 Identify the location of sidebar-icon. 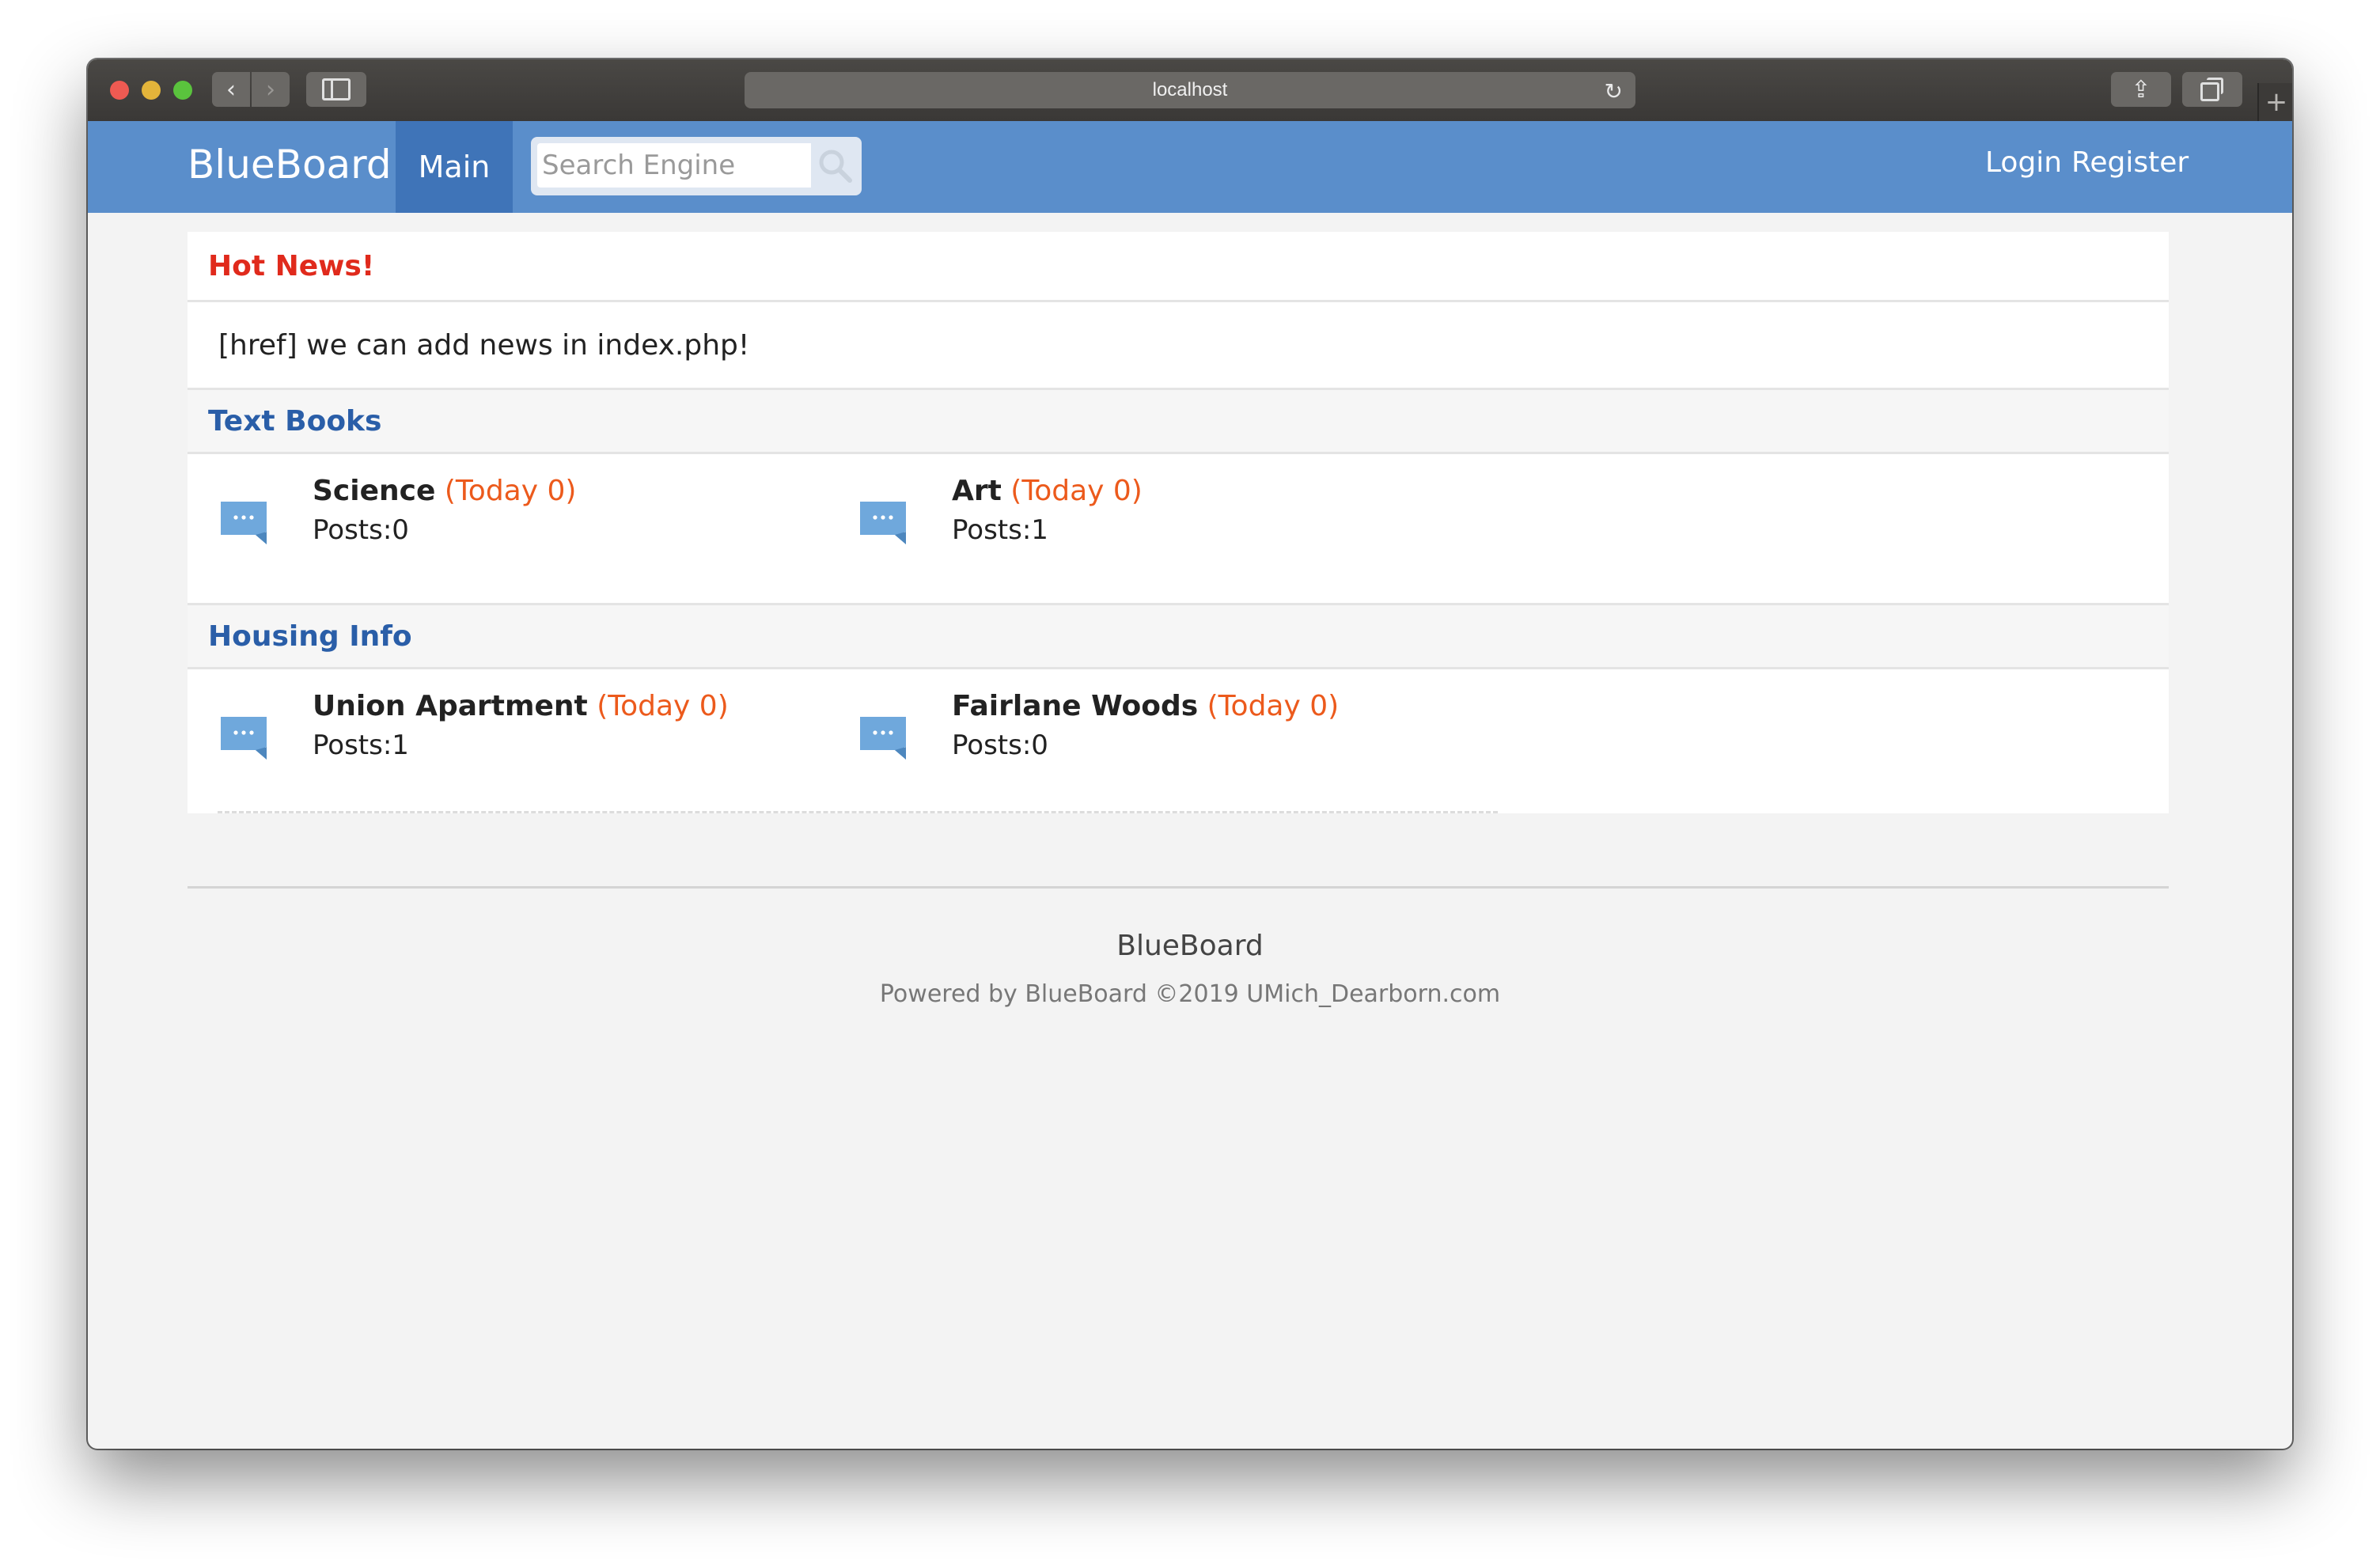
(336, 89).